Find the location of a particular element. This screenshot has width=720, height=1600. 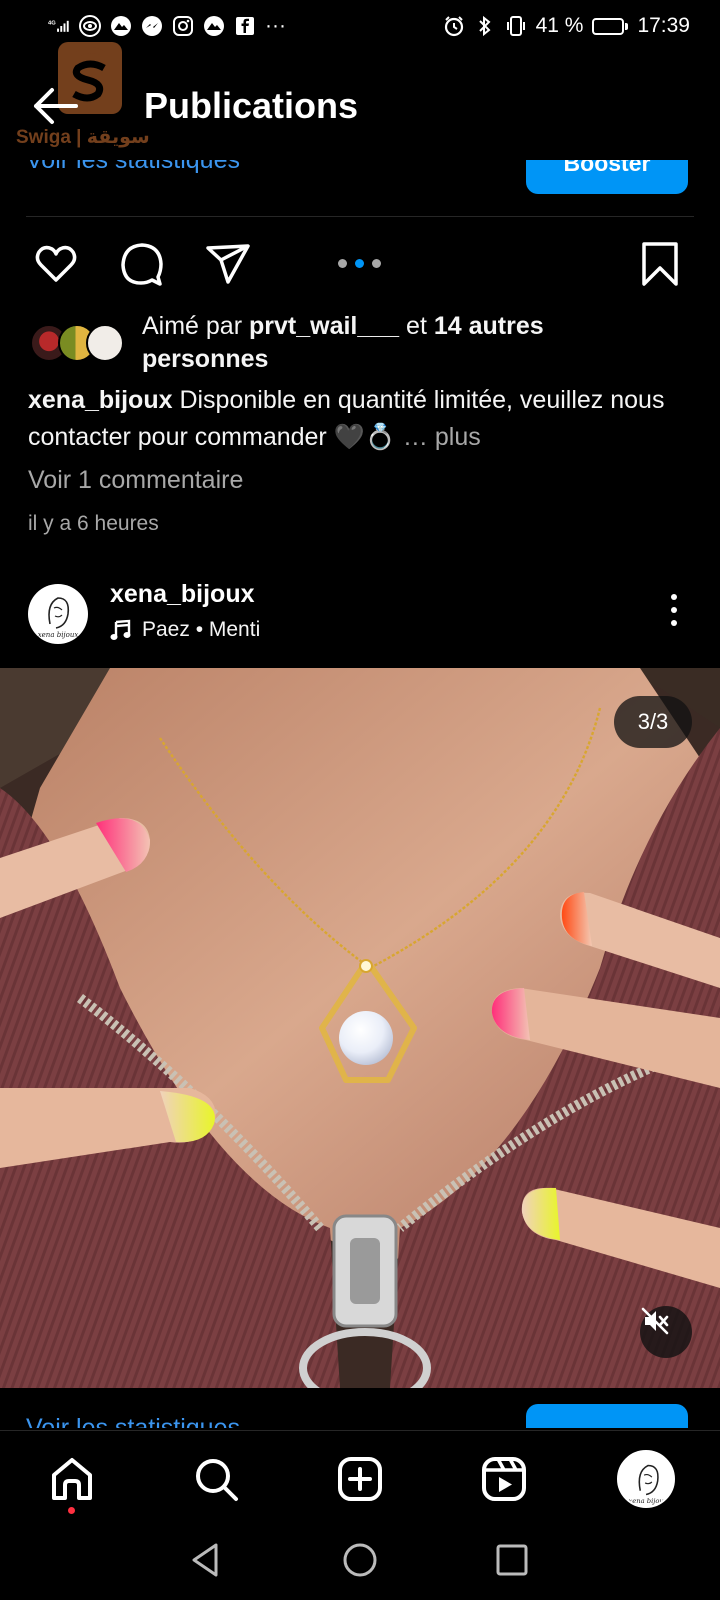

divider is located at coordinates (360, 216).